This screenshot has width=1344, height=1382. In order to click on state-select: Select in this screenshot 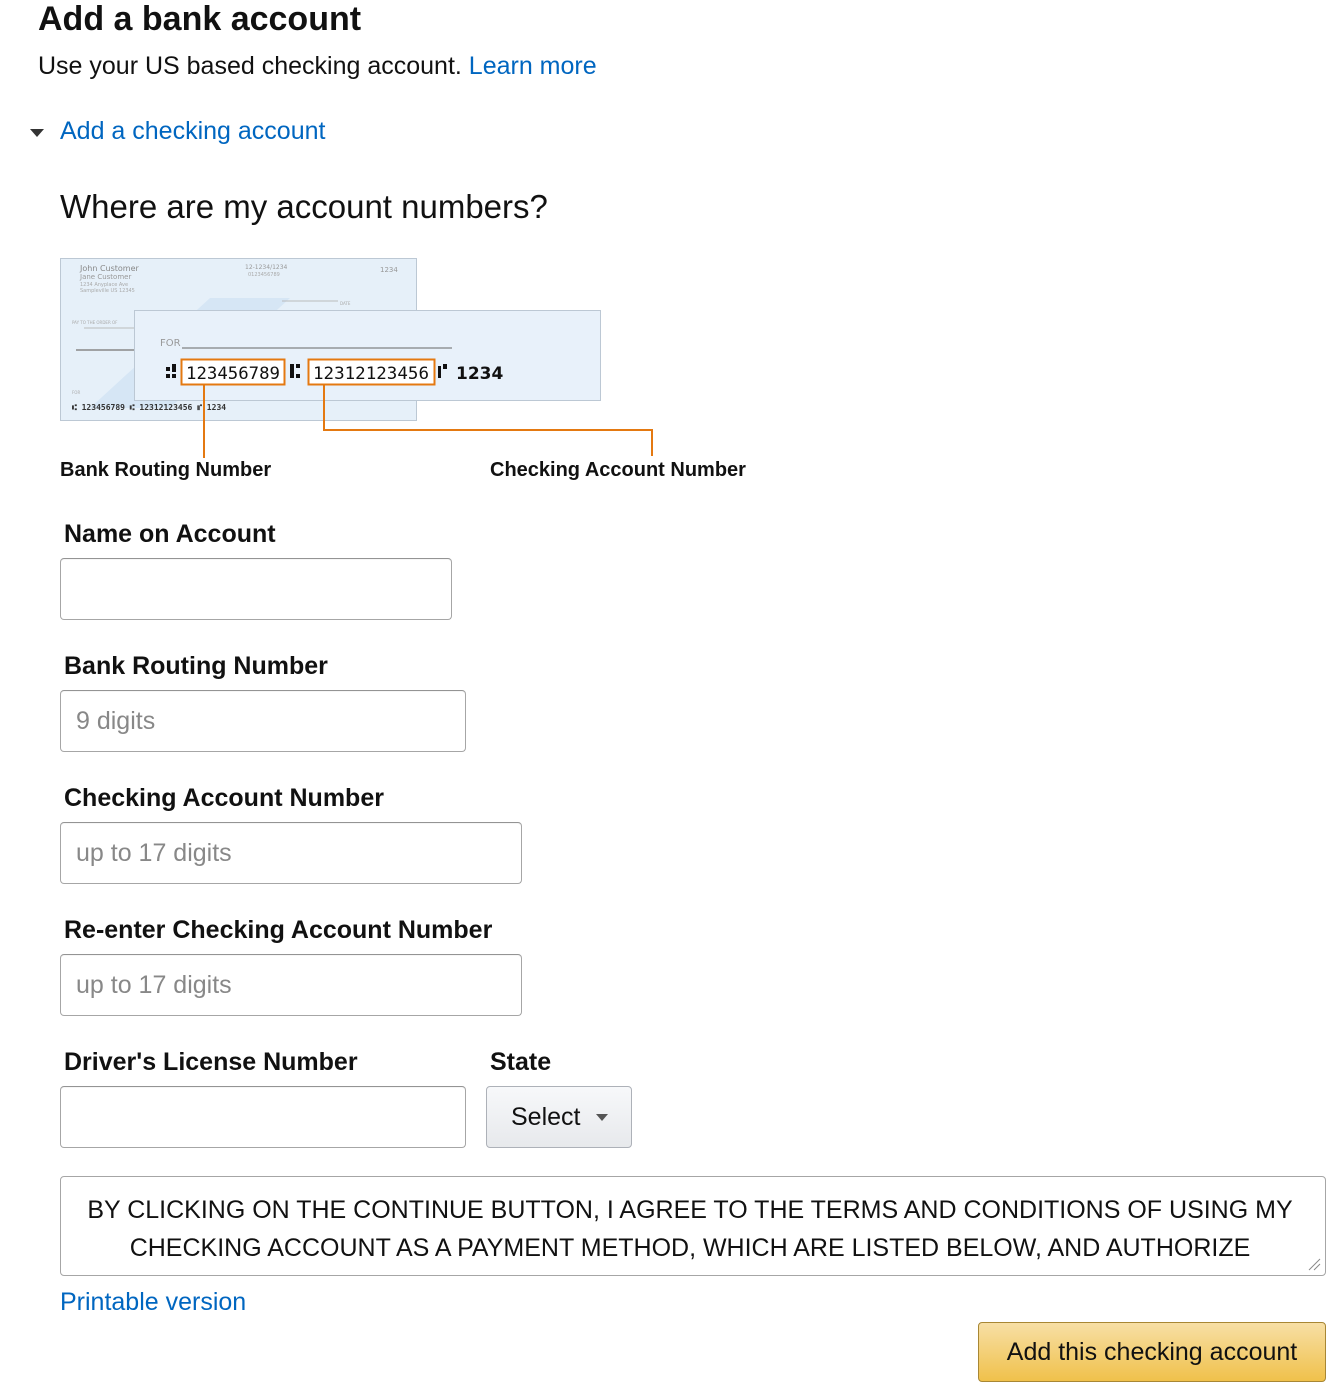, I will do `click(559, 1117)`.